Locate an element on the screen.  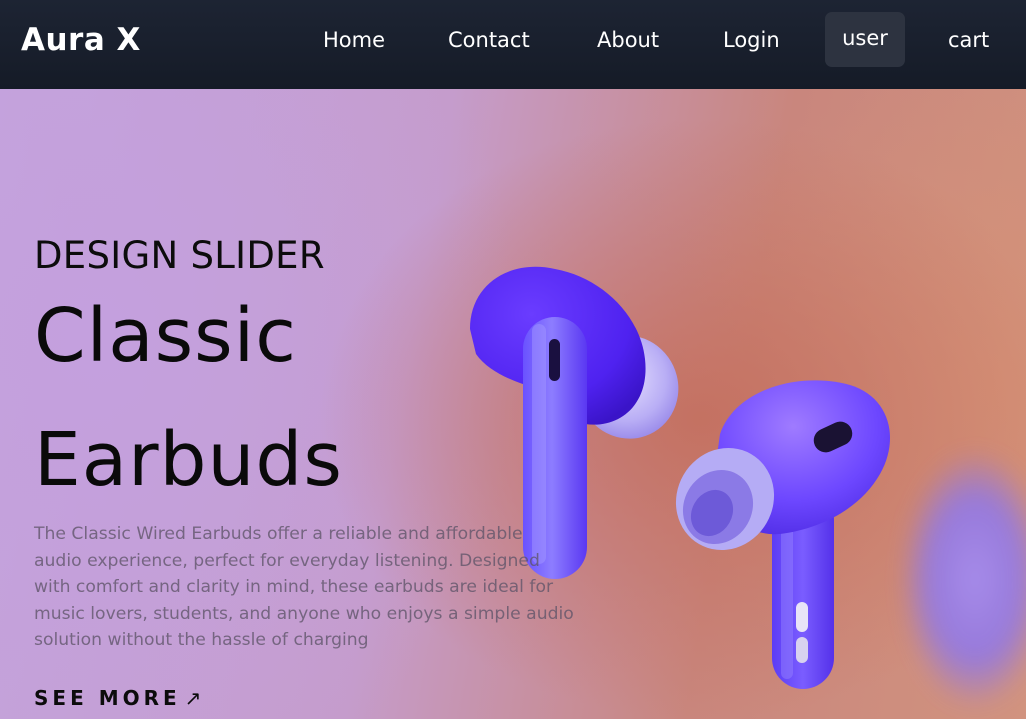
nav-about-link: About is located at coordinates (628, 40).